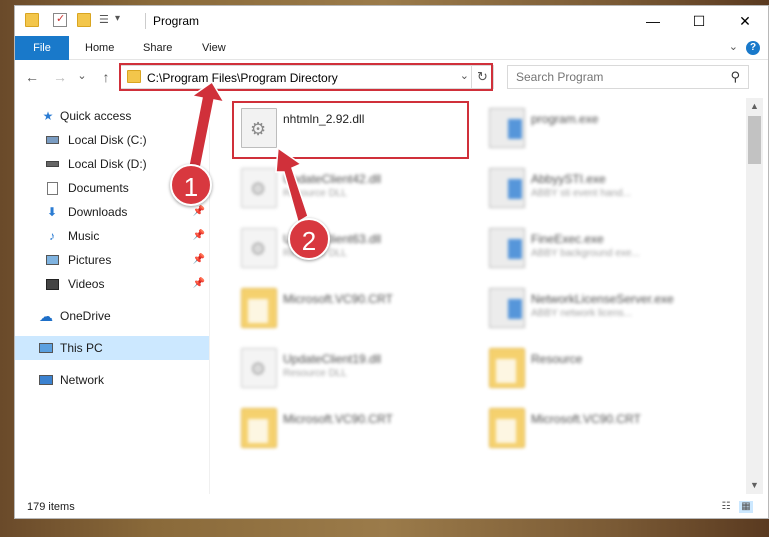 Image resolution: width=769 pixels, height=537 pixels. Describe the element at coordinates (746, 507) in the screenshot. I see `large-icons-view-icon: ▦` at that location.